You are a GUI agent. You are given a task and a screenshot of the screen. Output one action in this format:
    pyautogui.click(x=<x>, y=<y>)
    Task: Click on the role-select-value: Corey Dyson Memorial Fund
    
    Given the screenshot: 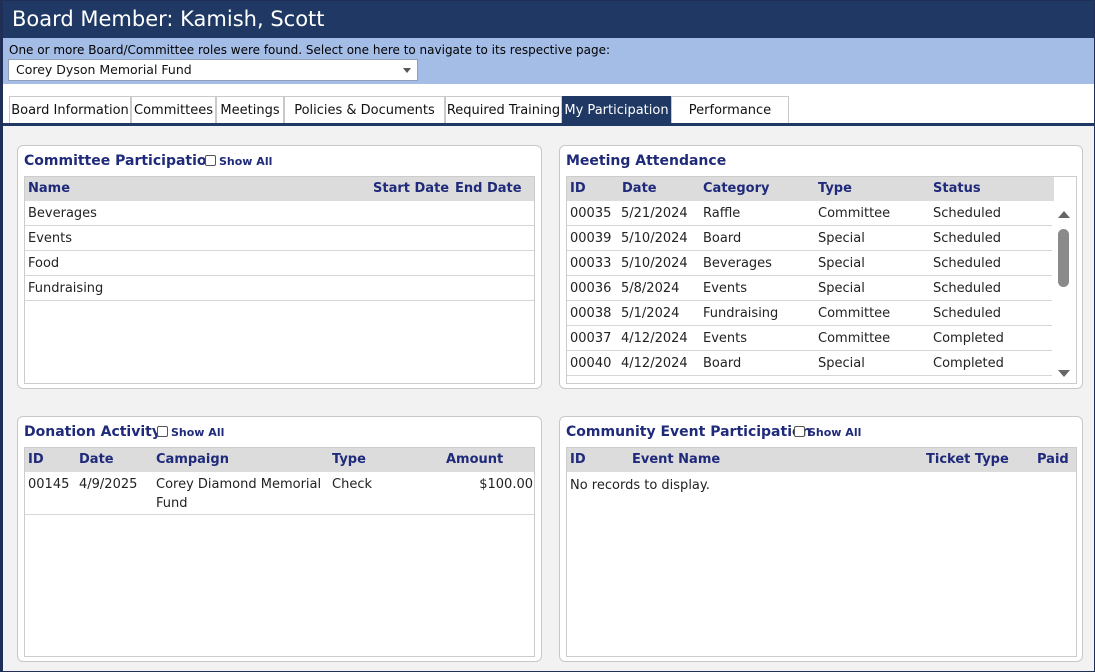 What is the action you would take?
    pyautogui.click(x=104, y=69)
    